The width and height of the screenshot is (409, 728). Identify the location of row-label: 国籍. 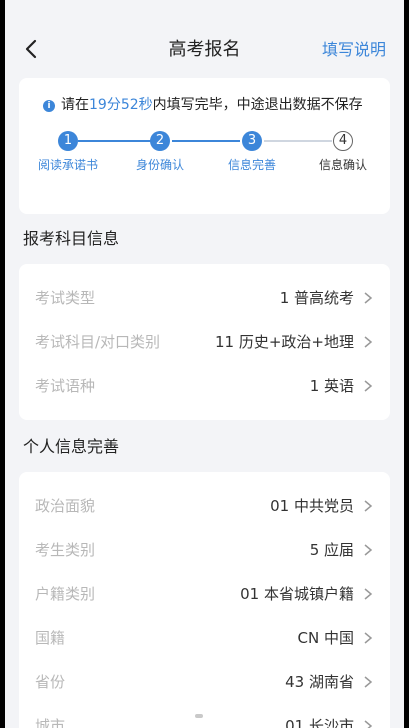
(50, 638).